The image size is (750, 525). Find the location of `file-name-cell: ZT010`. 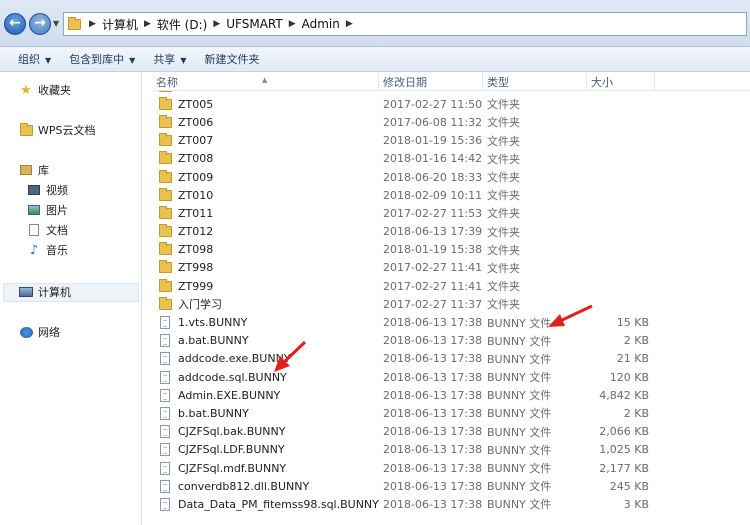

file-name-cell: ZT010 is located at coordinates (185, 194).